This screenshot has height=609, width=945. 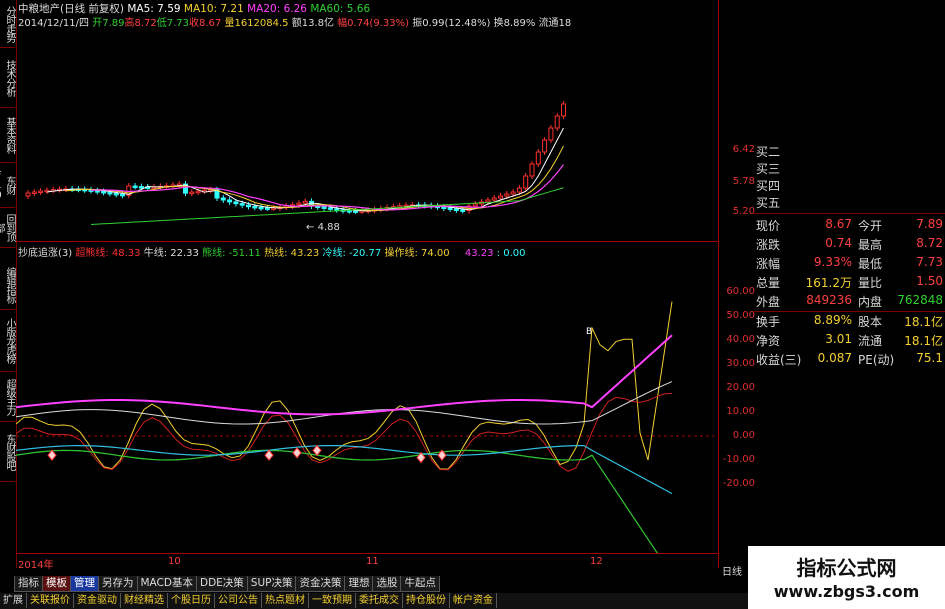 I want to click on quote-row: 净资 3.01 流通 18.1亿, so click(x=849, y=339).